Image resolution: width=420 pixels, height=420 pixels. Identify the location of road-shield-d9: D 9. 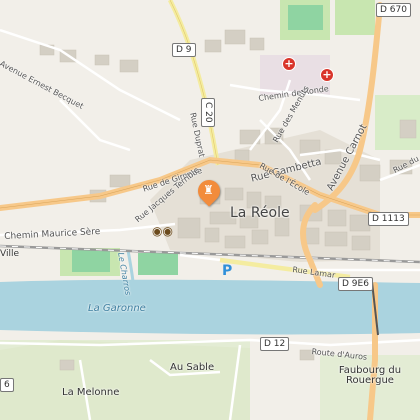
(184, 50).